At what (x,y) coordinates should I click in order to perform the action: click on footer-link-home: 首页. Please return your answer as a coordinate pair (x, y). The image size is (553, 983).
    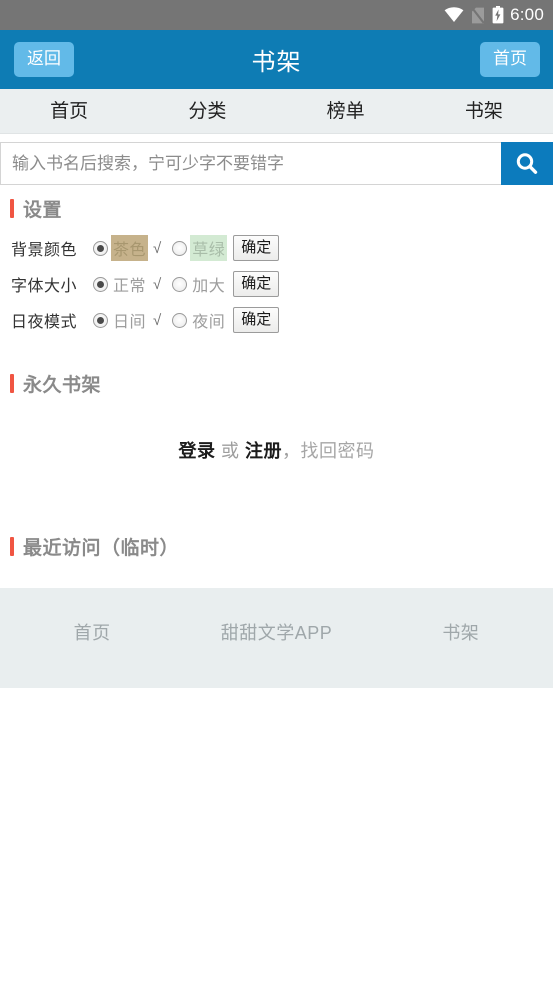
    Looking at the image, I should click on (92, 632).